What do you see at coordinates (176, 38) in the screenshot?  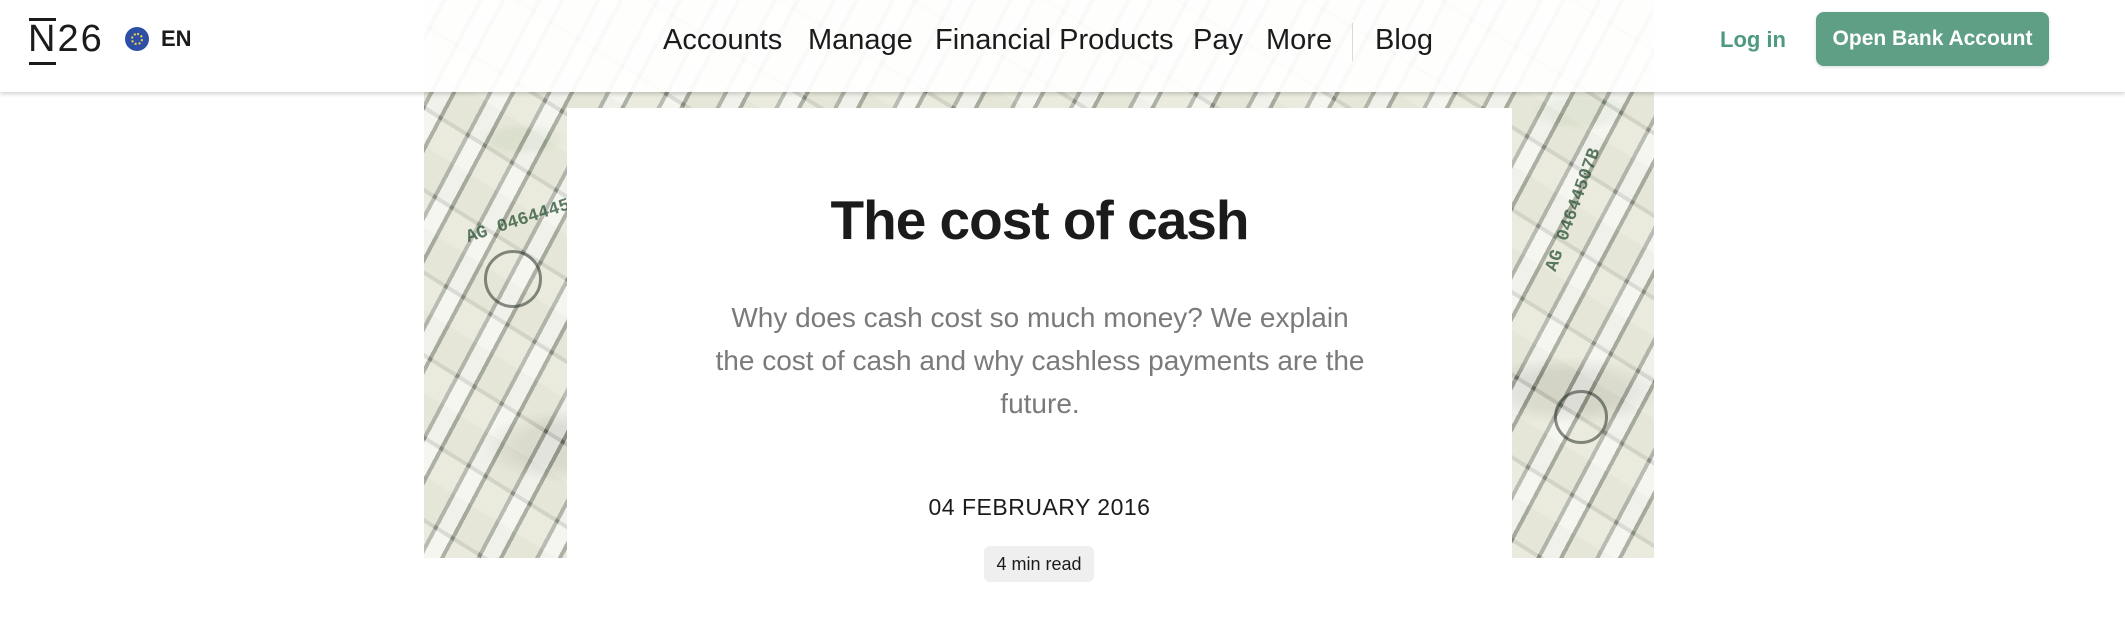 I see `language-label: EN` at bounding box center [176, 38].